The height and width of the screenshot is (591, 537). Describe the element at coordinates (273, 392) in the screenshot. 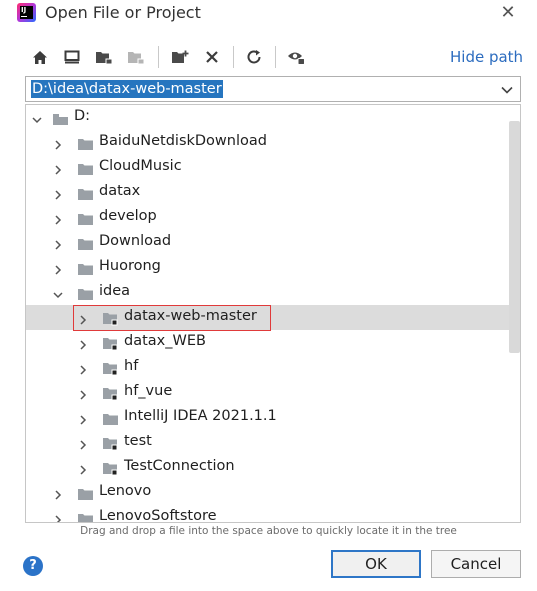

I see `tree-row: hf_vue` at that location.